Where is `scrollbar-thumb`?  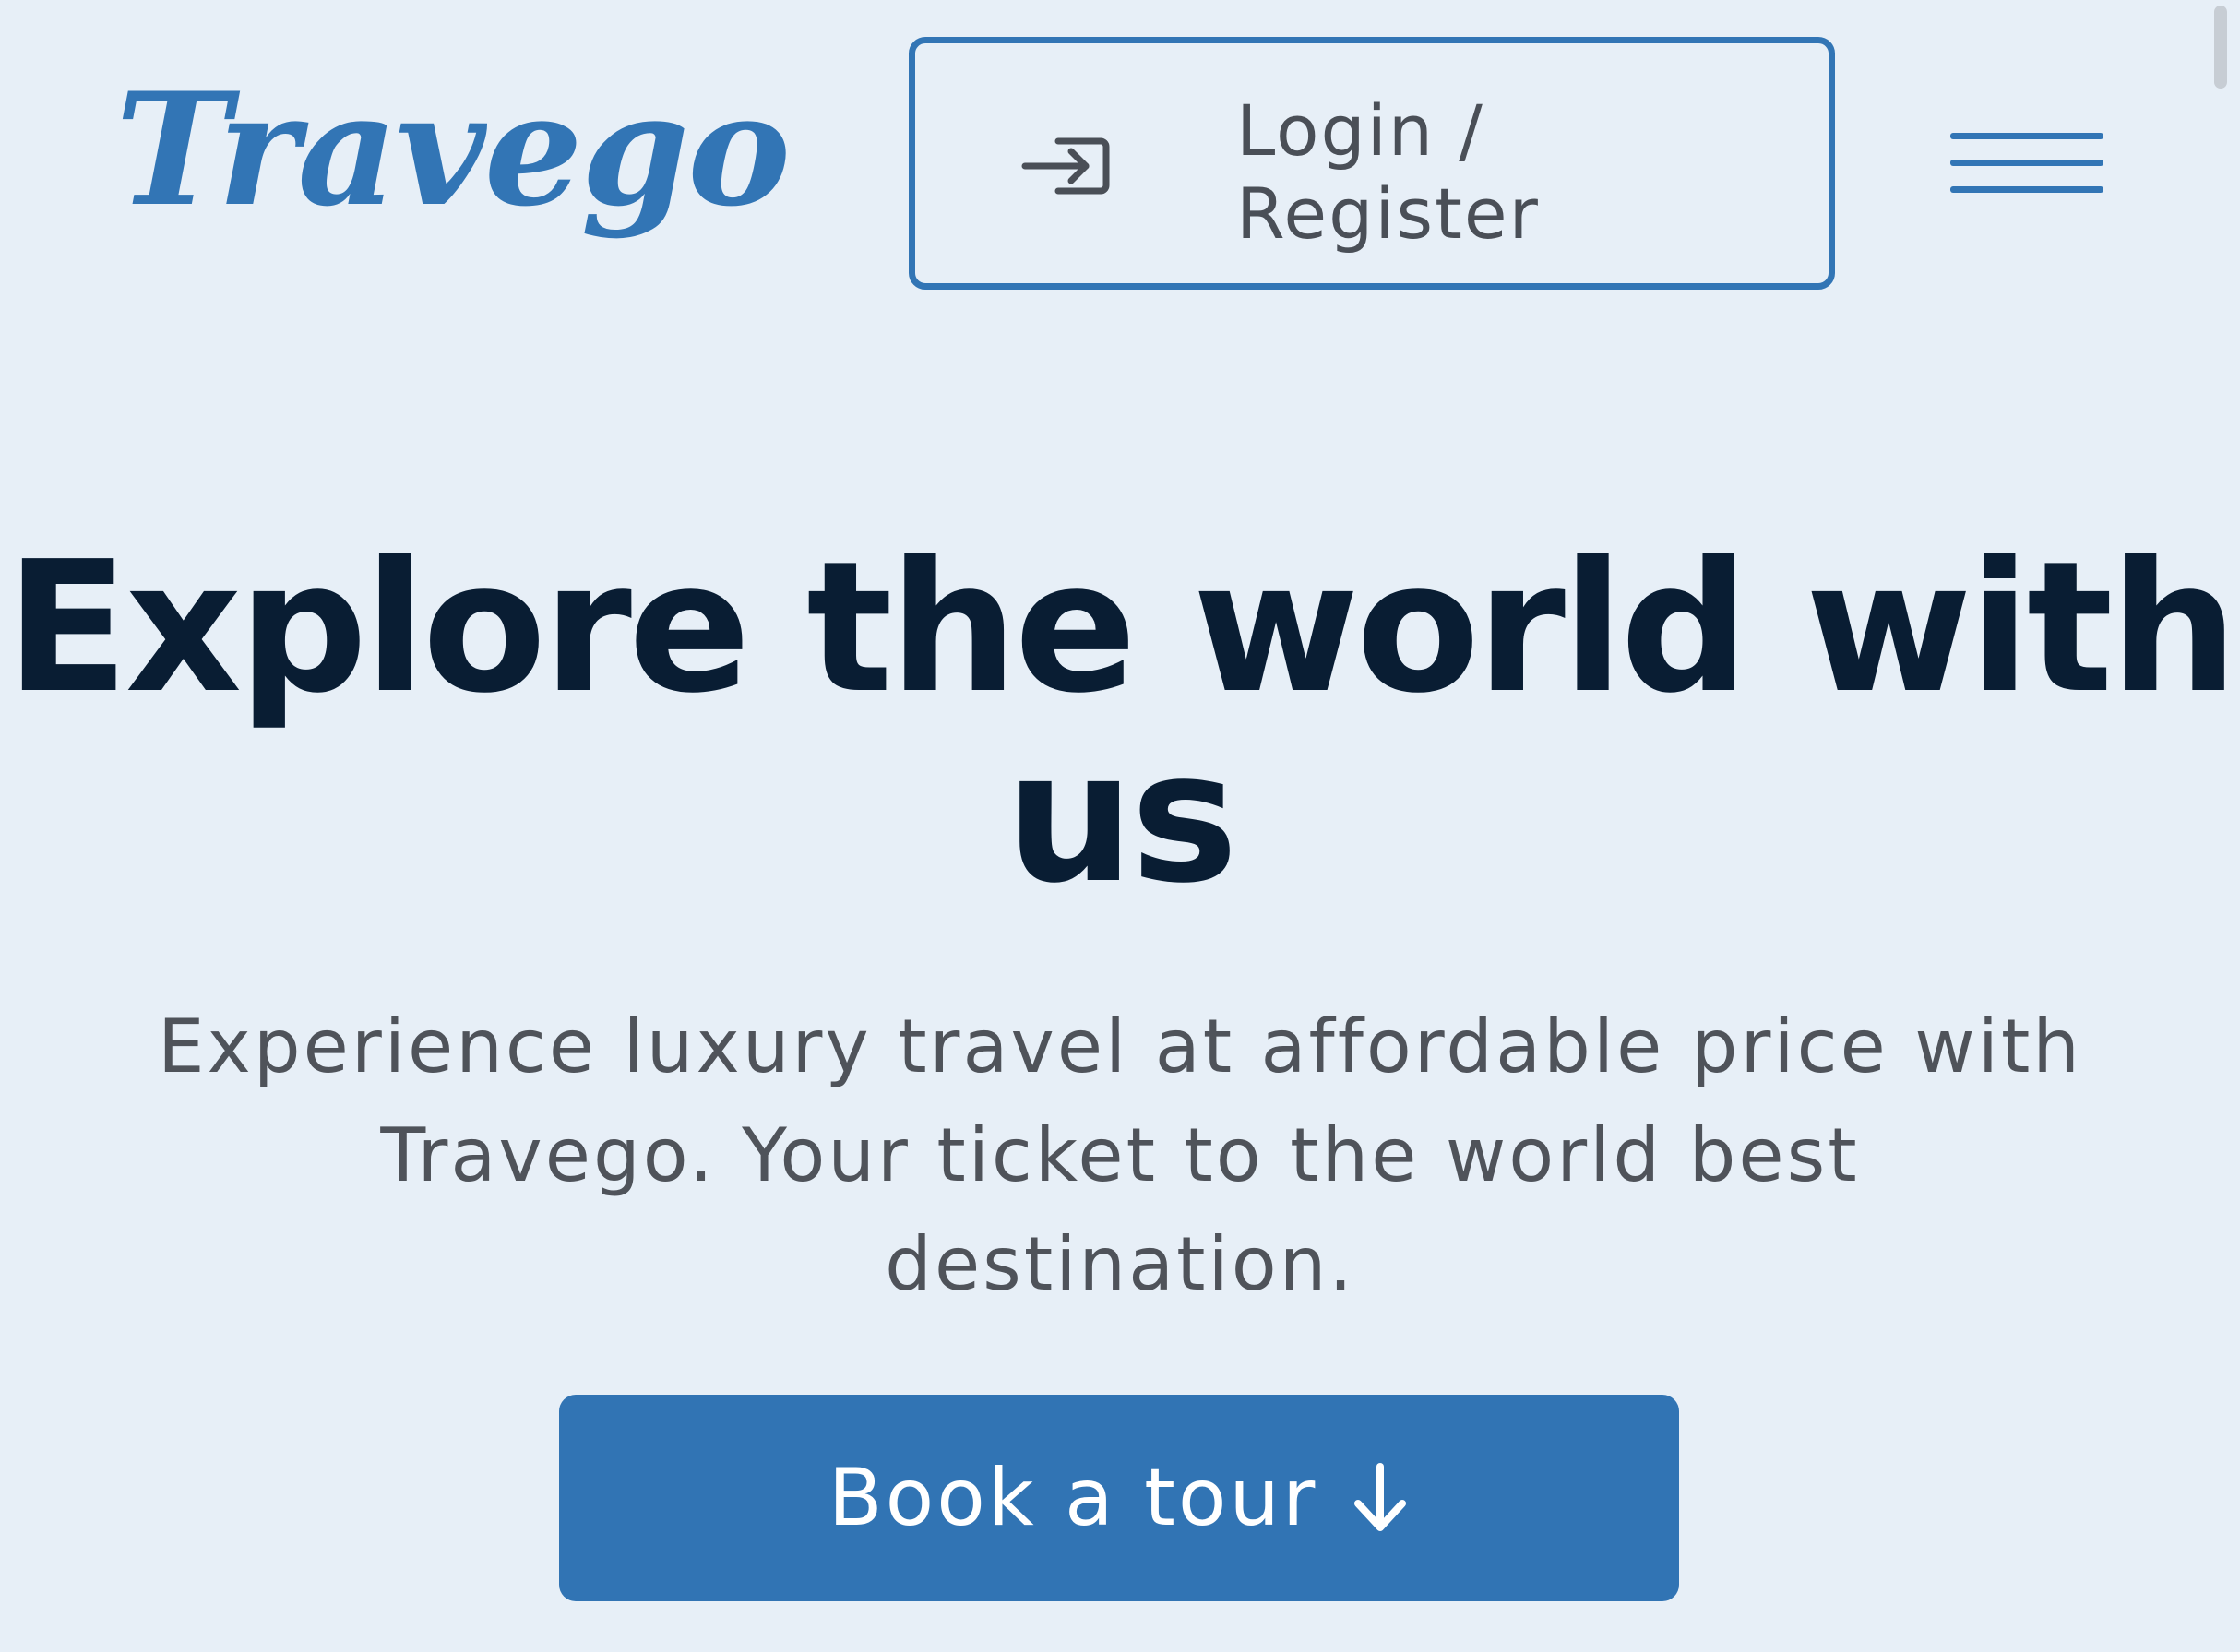 scrollbar-thumb is located at coordinates (2220, 47).